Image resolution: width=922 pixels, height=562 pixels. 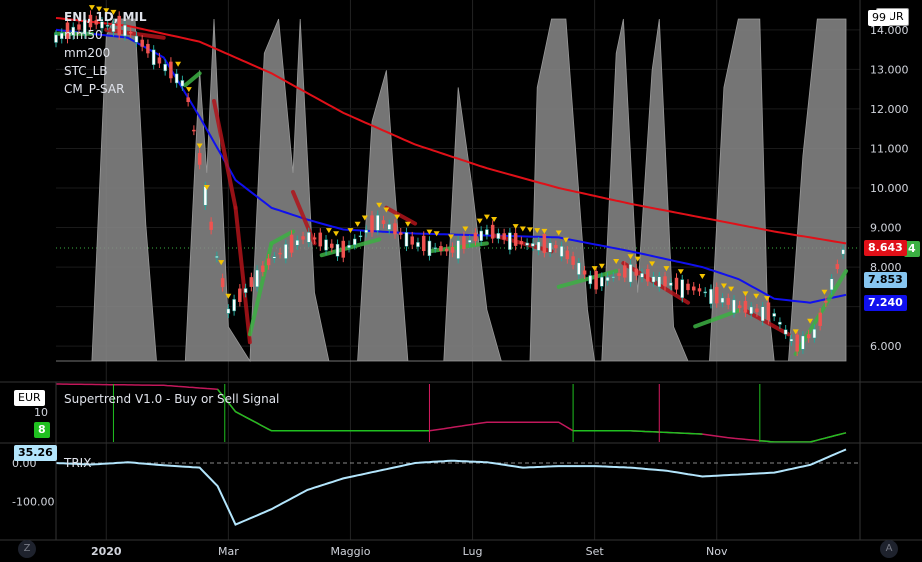 I want to click on legend: ENI, 1D, MIL mm50 mm200 STC_LB CM_P-SAR, so click(x=105, y=53).